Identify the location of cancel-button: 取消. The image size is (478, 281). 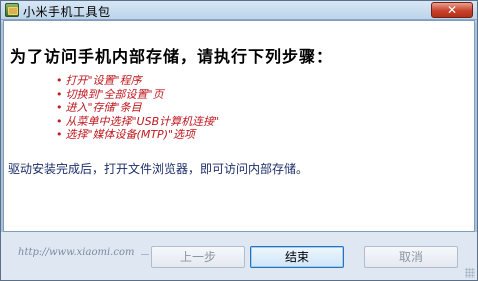
(411, 257).